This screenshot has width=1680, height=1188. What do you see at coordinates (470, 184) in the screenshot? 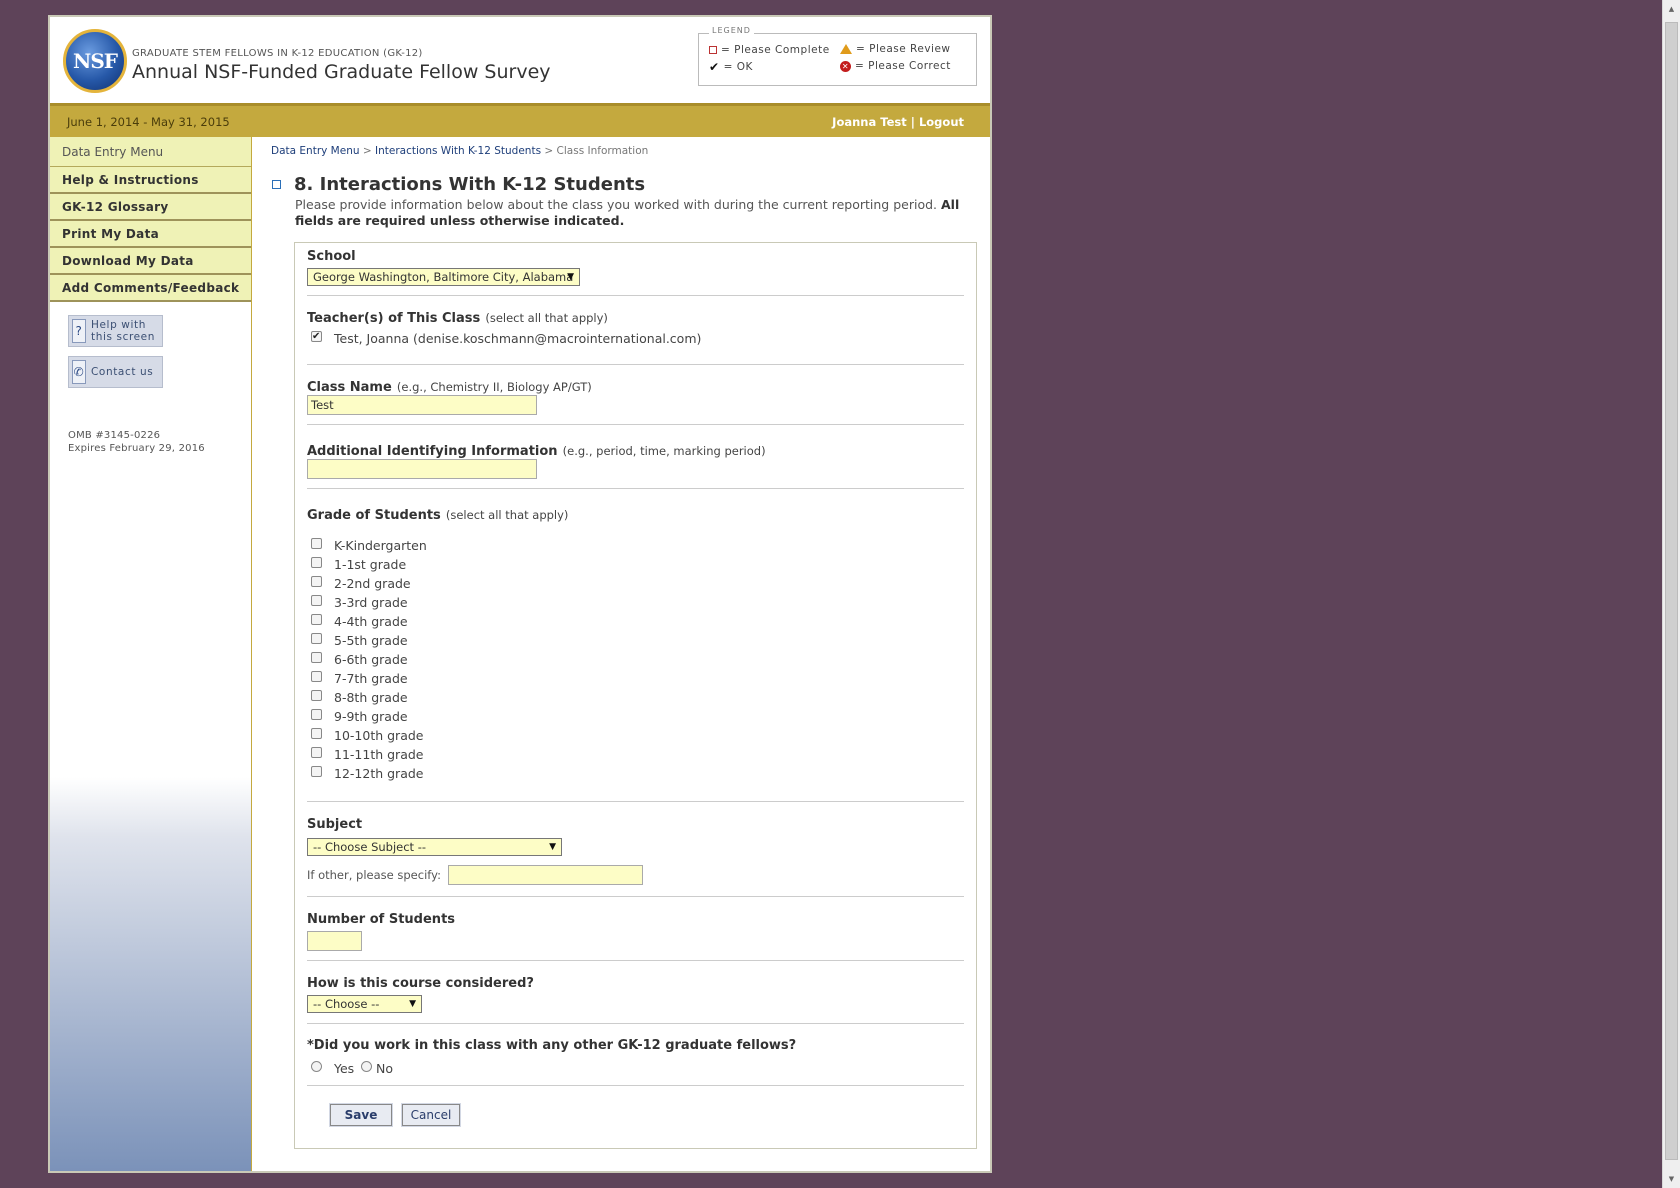
I see `page-title: 8. Interactions With K-12 Students` at bounding box center [470, 184].